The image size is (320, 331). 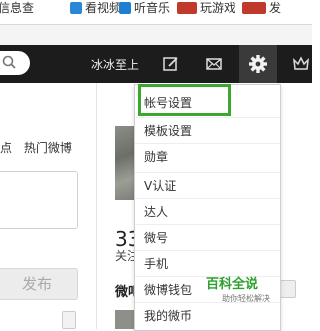 What do you see at coordinates (187, 8) in the screenshot?
I see `game-icon` at bounding box center [187, 8].